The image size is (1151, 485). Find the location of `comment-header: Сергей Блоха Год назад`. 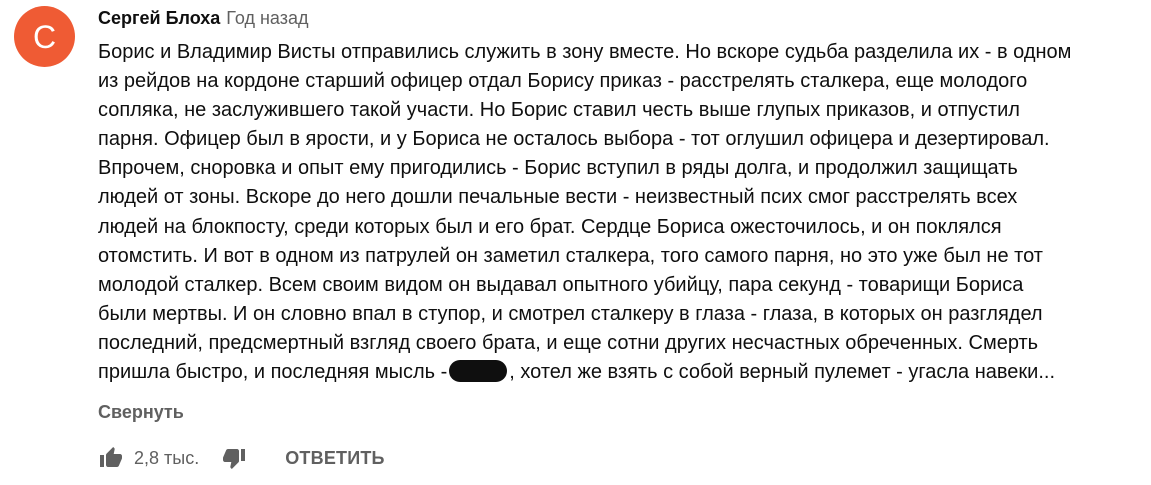

comment-header: Сергей Блоха Год назад is located at coordinates (203, 18).